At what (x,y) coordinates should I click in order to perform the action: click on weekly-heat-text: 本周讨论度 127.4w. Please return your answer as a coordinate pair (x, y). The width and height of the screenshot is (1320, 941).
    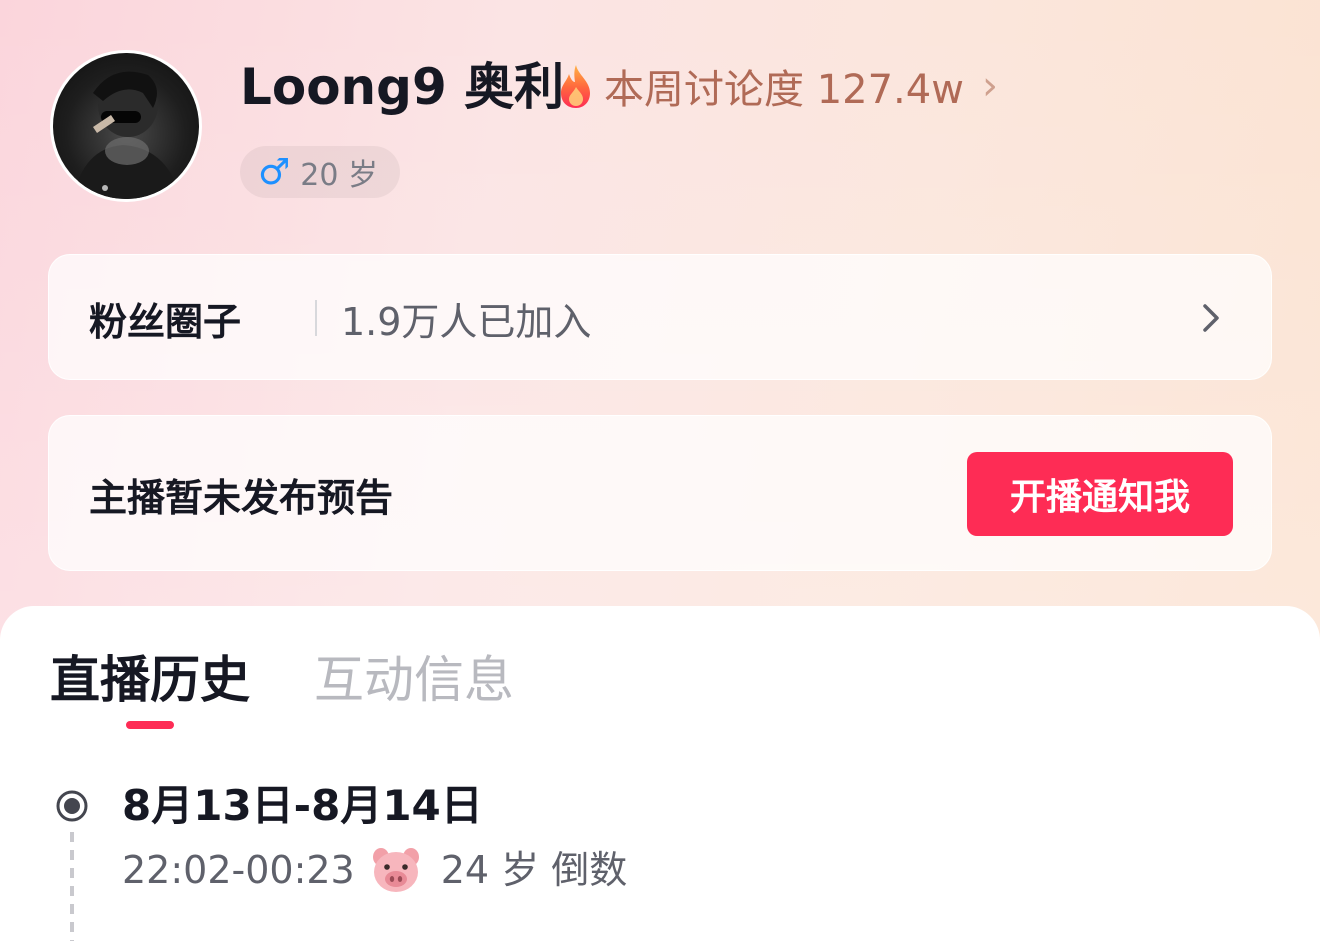
    Looking at the image, I should click on (784, 90).